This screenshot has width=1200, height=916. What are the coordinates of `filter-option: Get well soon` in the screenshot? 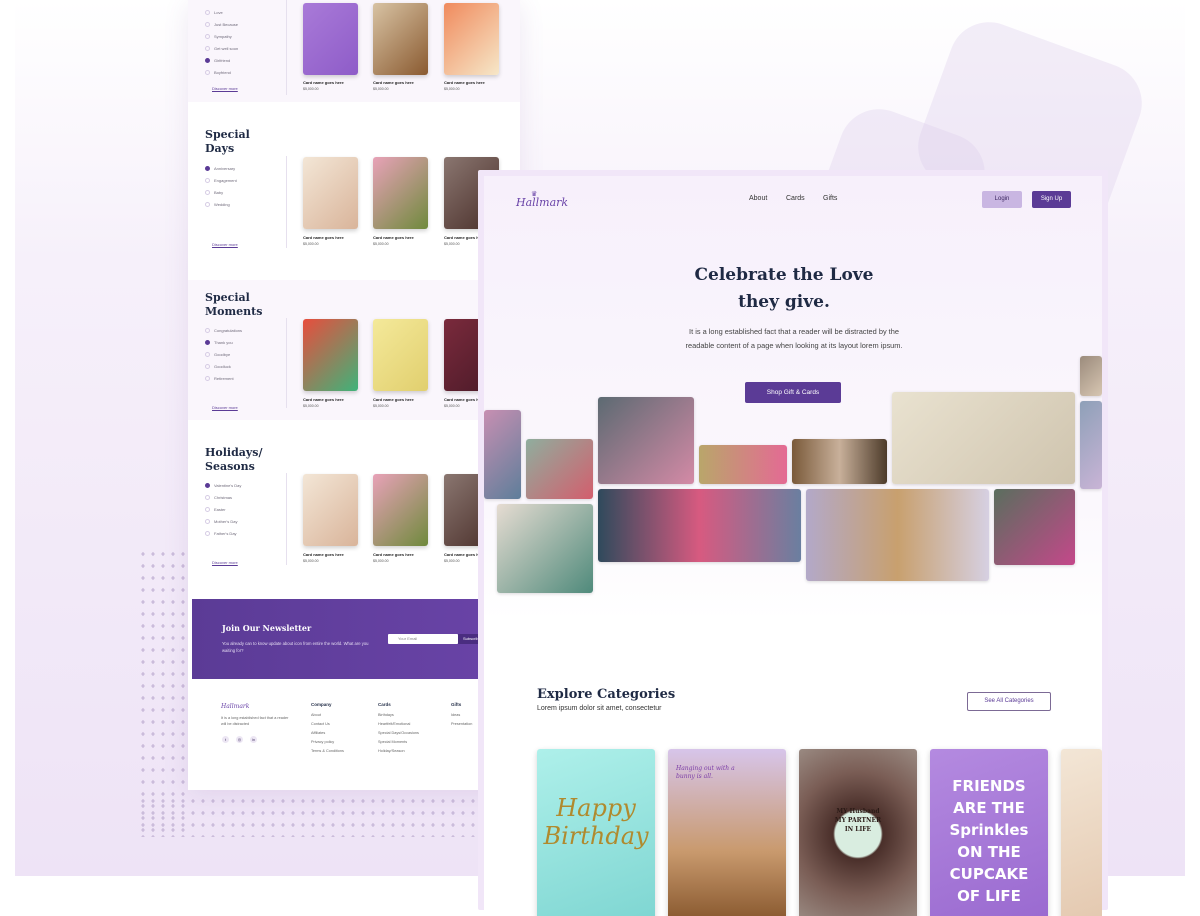 It's located at (221, 48).